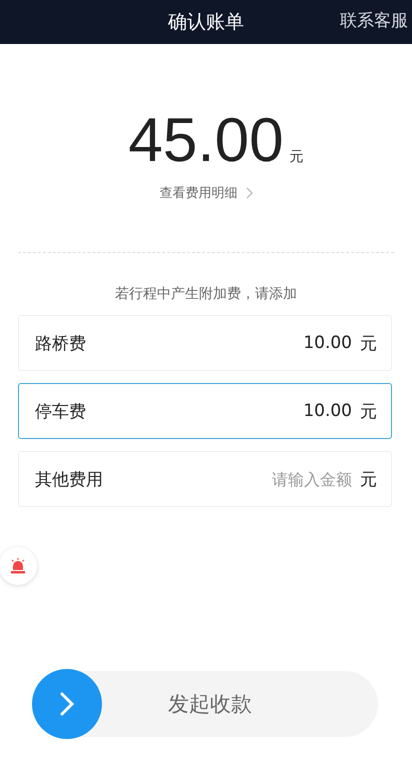 The height and width of the screenshot is (758, 412). Describe the element at coordinates (206, 22) in the screenshot. I see `page-title: 确认账单` at that location.